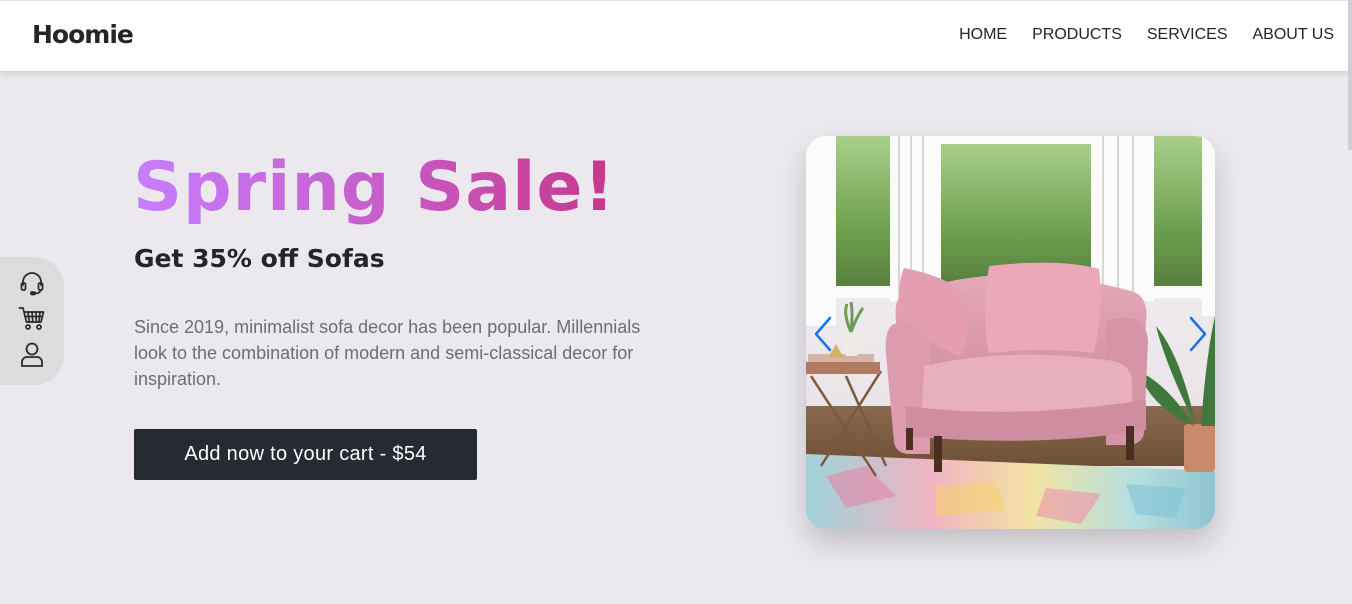 The height and width of the screenshot is (604, 1352). Describe the element at coordinates (1187, 35) in the screenshot. I see `nav-services: SERVICES` at that location.